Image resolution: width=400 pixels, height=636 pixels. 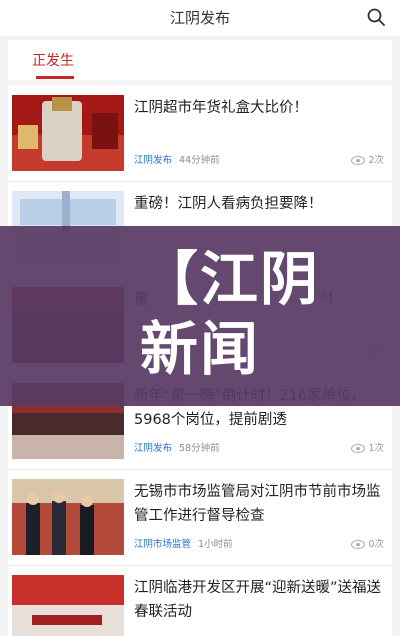 I want to click on article-title: 江阴超市年货礼盒大比价！, so click(x=221, y=108).